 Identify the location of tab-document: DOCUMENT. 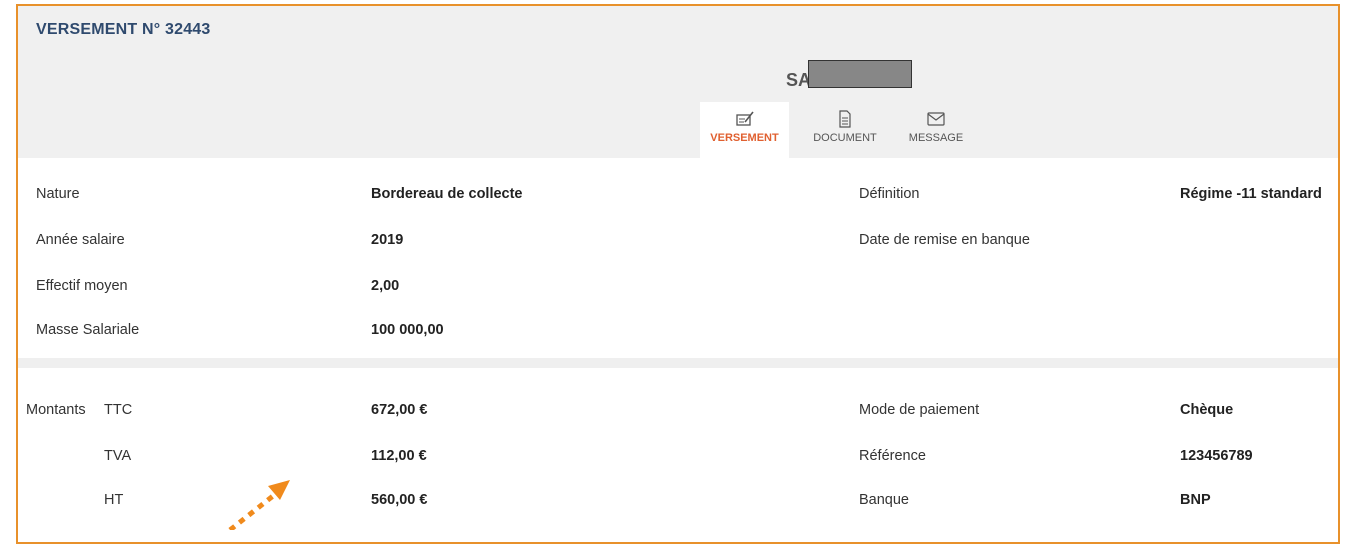
(845, 130).